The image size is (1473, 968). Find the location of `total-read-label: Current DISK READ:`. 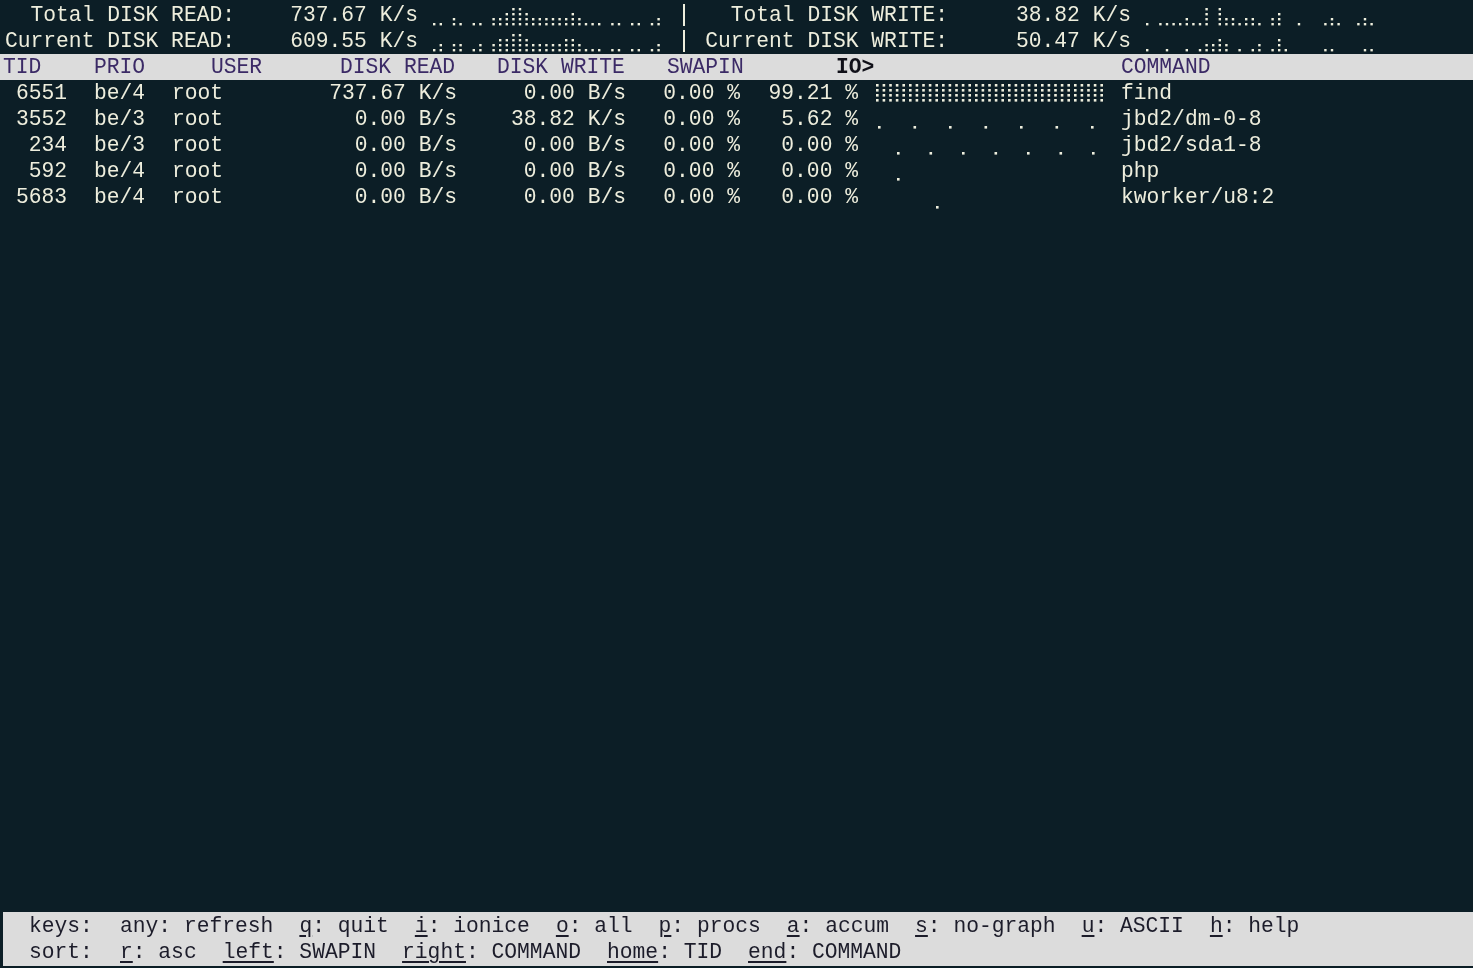

total-read-label: Current DISK READ: is located at coordinates (119, 41).